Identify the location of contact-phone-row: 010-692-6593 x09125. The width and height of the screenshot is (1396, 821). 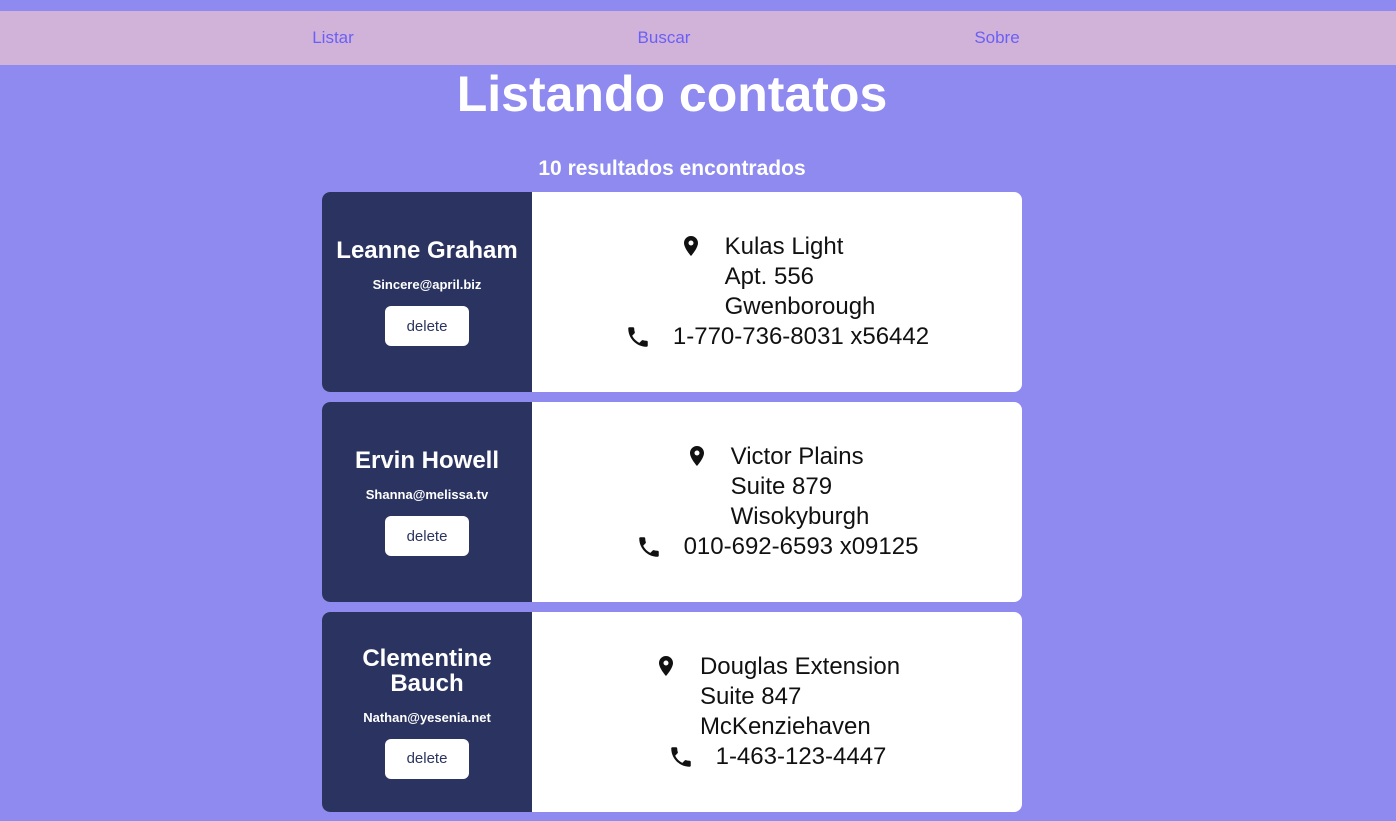
(777, 547).